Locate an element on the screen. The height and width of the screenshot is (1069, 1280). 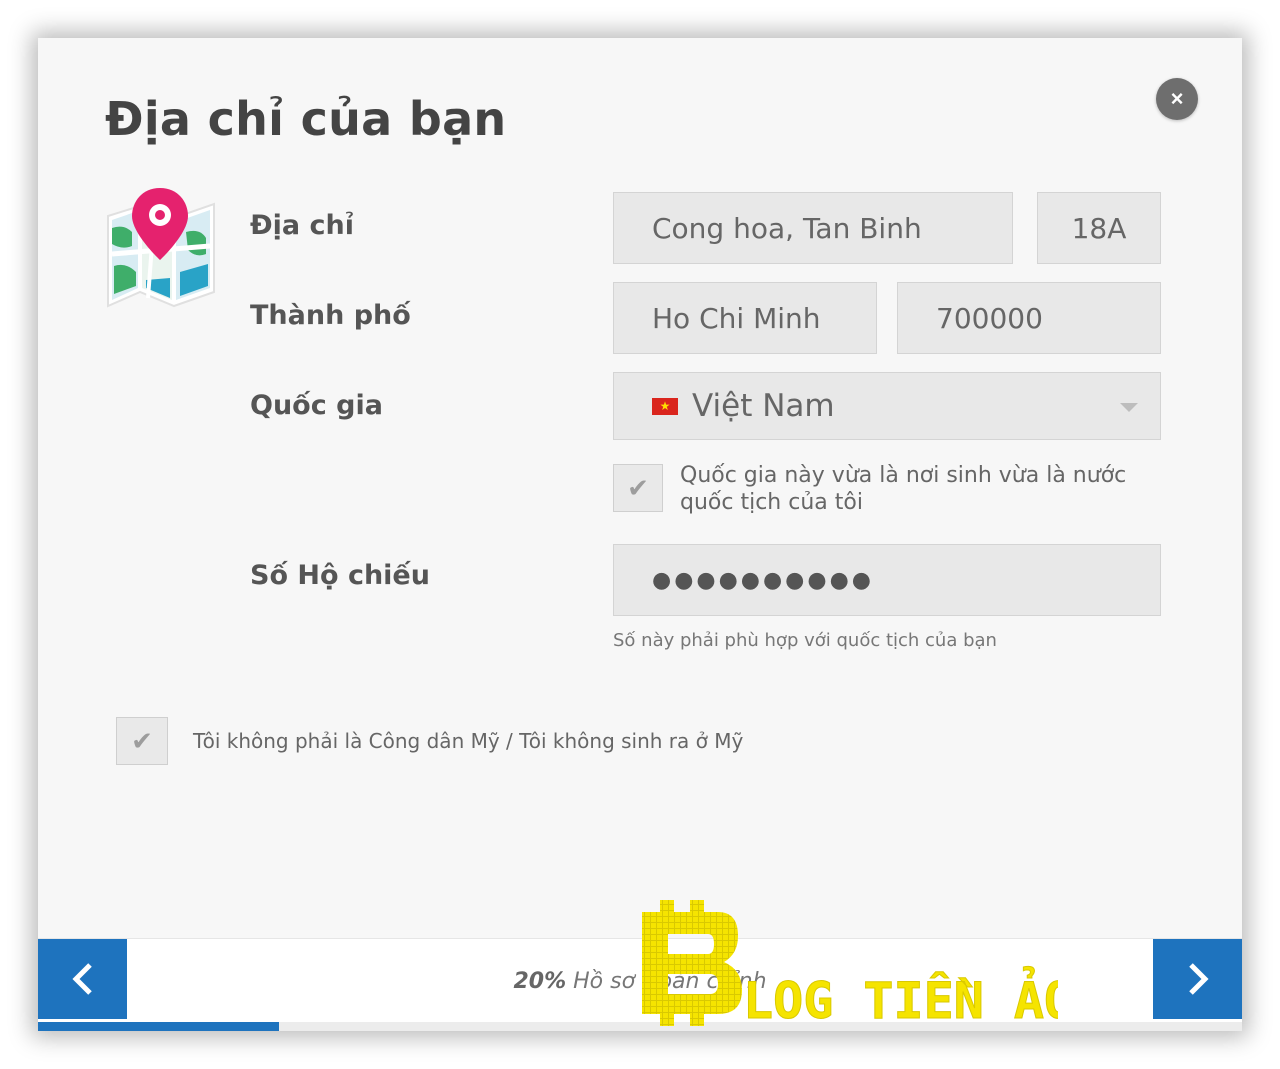
country-label: Quốc gia is located at coordinates (316, 405).